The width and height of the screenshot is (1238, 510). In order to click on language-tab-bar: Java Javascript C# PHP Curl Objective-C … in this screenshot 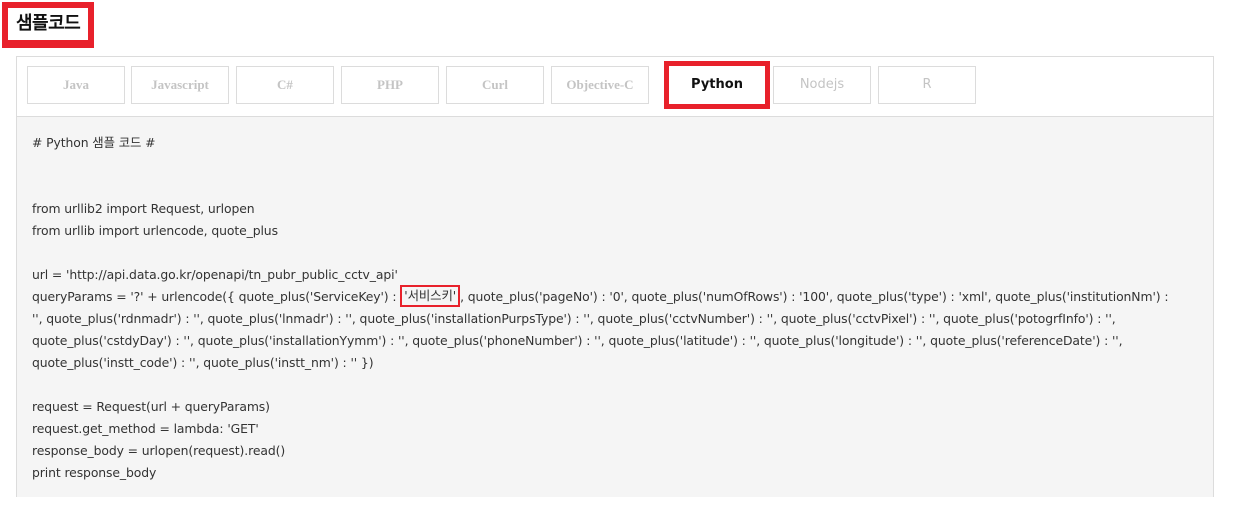, I will do `click(615, 87)`.